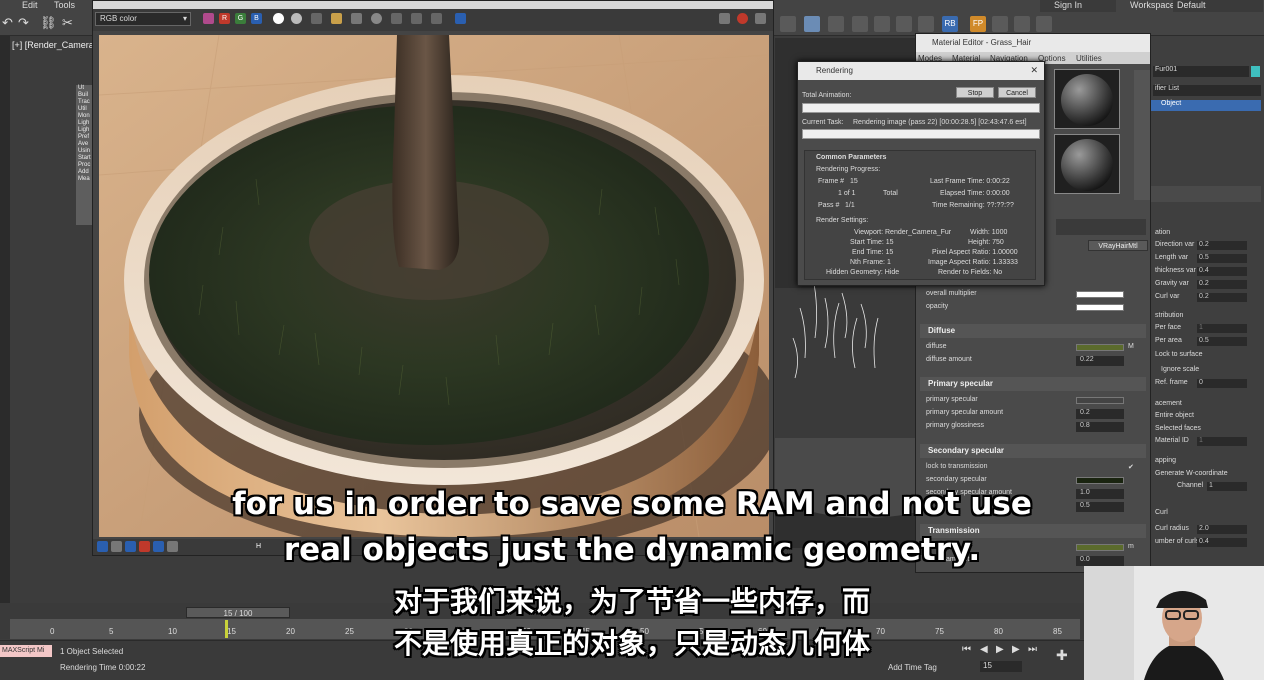  I want to click on list-icon, so click(1044, 24).